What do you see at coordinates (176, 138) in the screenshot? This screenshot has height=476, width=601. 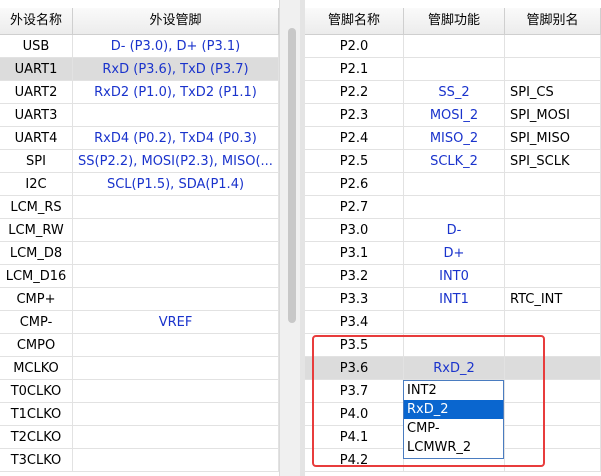 I see `peripheral-pins-cell: RxD4 (P0.2), TxD4 (P0.3)` at bounding box center [176, 138].